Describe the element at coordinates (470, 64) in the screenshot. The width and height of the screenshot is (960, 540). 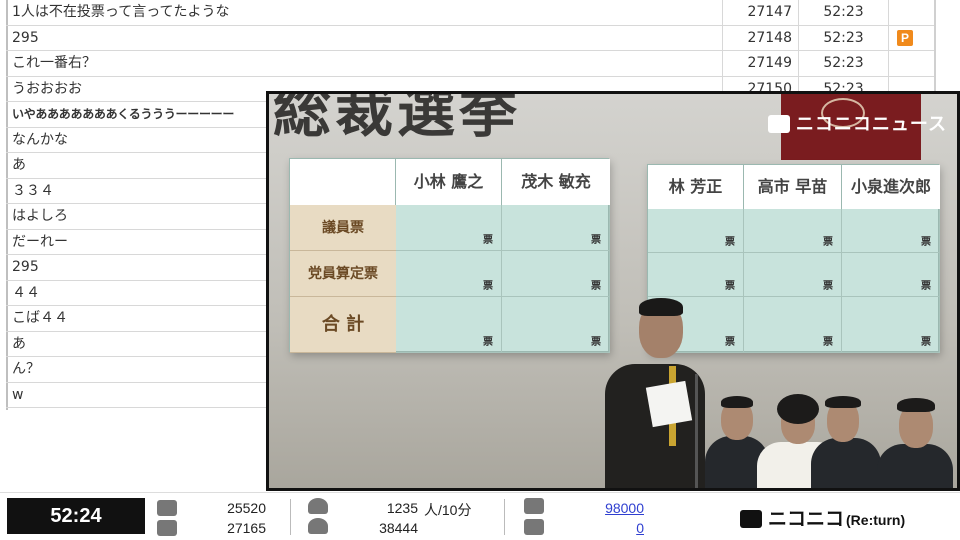
I see `comment-row: これ一番右？ 27149 52:23` at that location.